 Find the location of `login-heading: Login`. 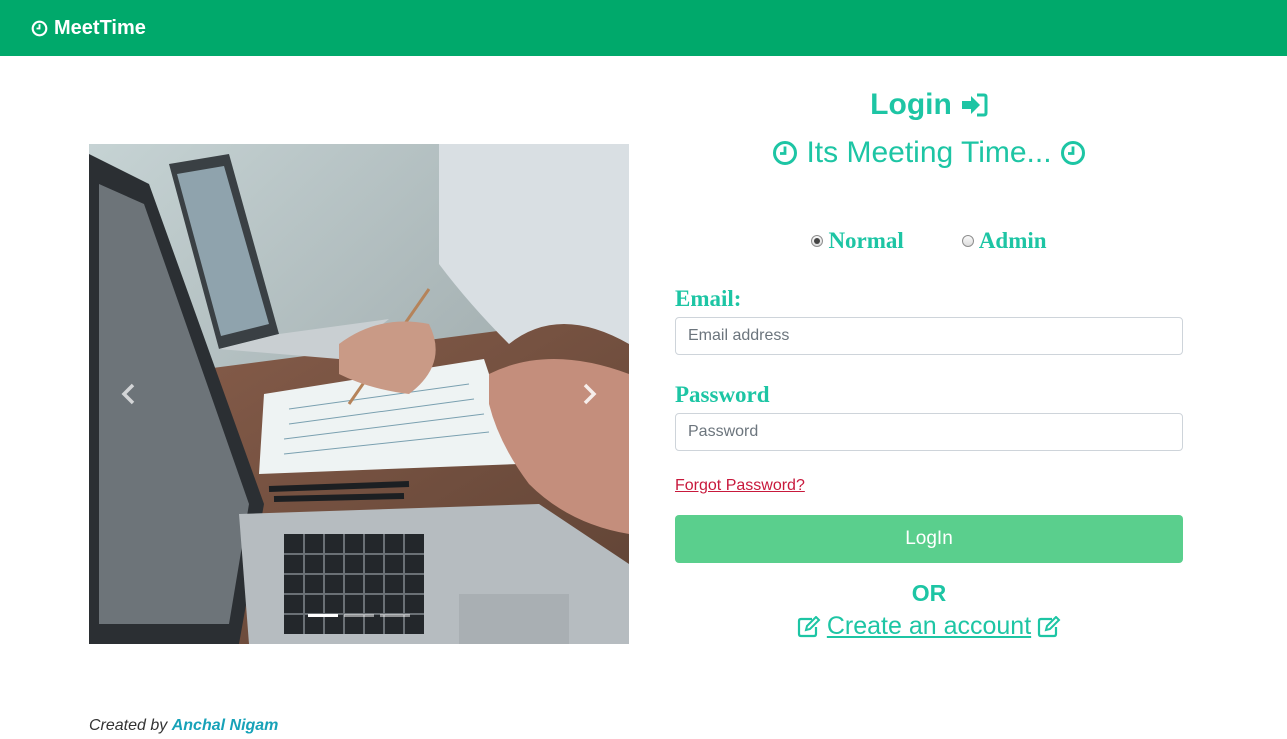

login-heading: Login is located at coordinates (929, 105).